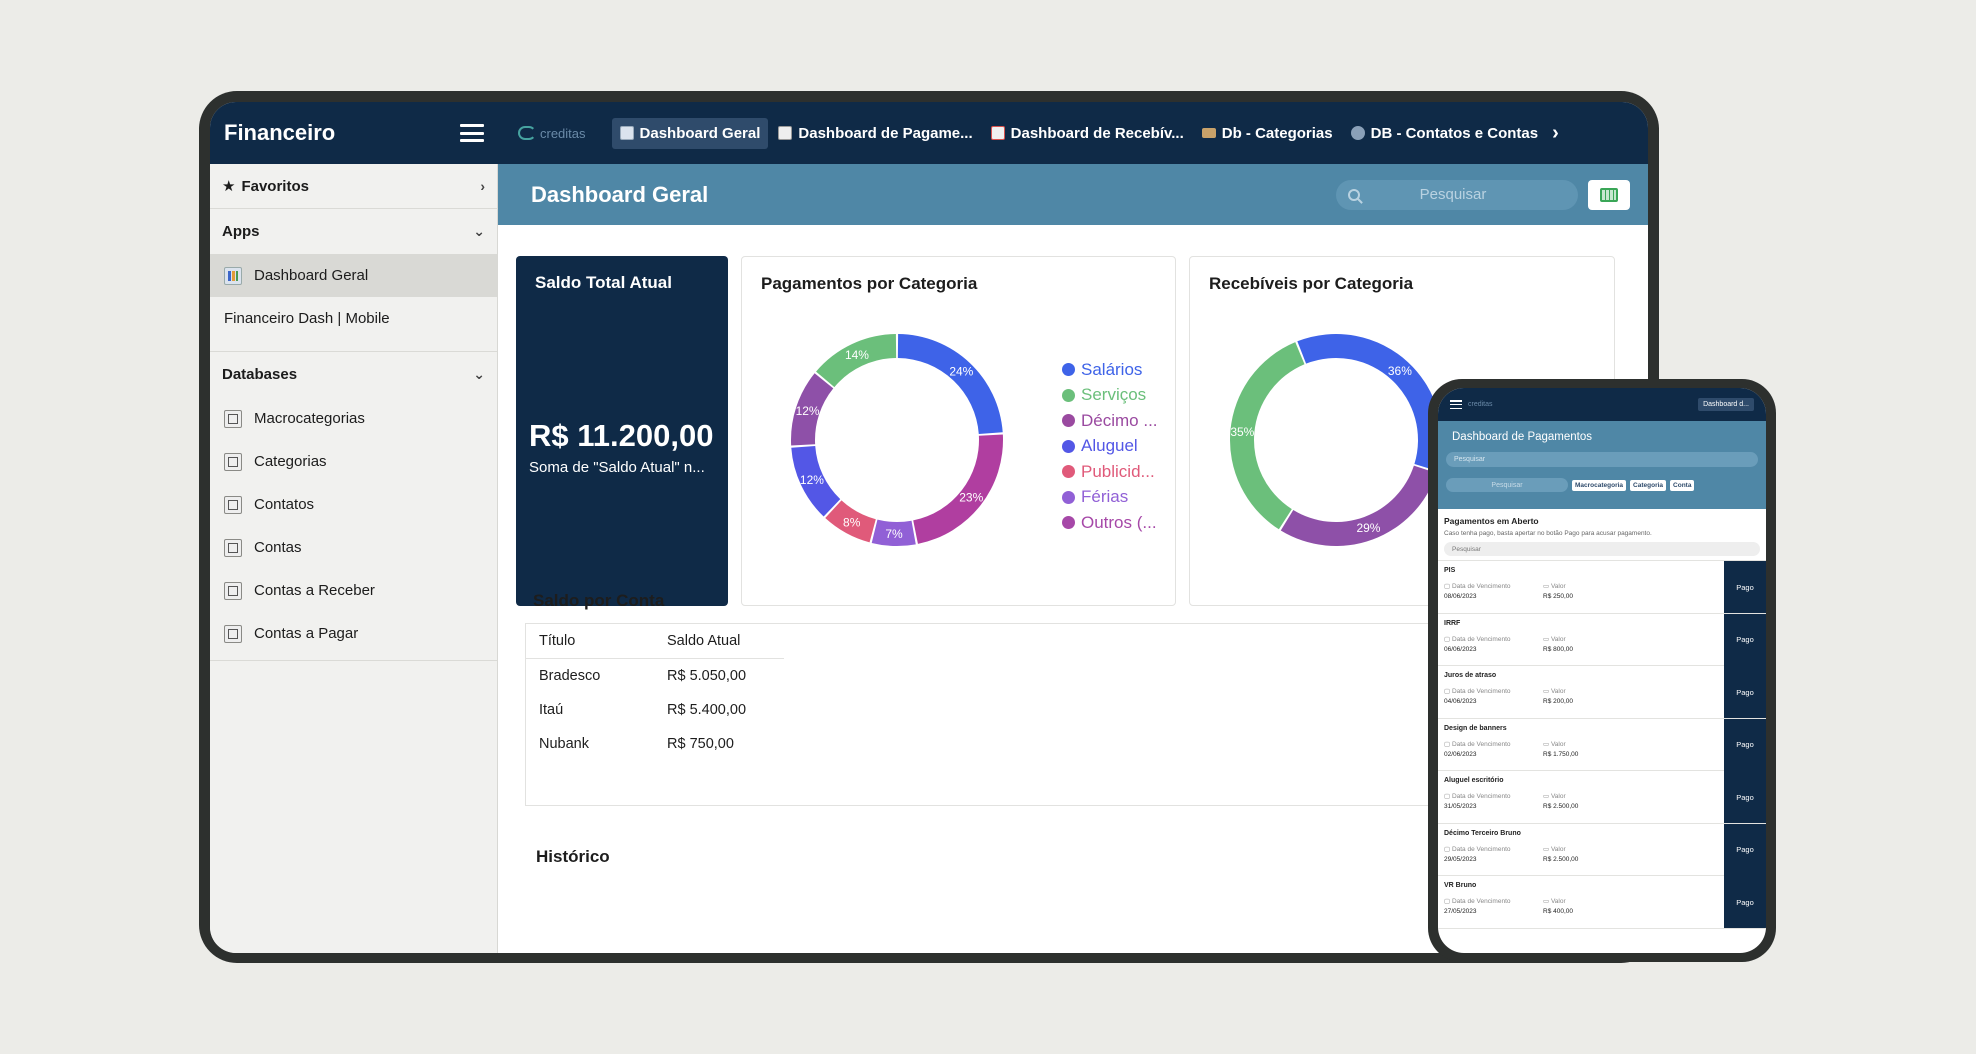 This screenshot has width=1976, height=1054. Describe the element at coordinates (950, 384) in the screenshot. I see `donut-slice-sal-rios` at that location.